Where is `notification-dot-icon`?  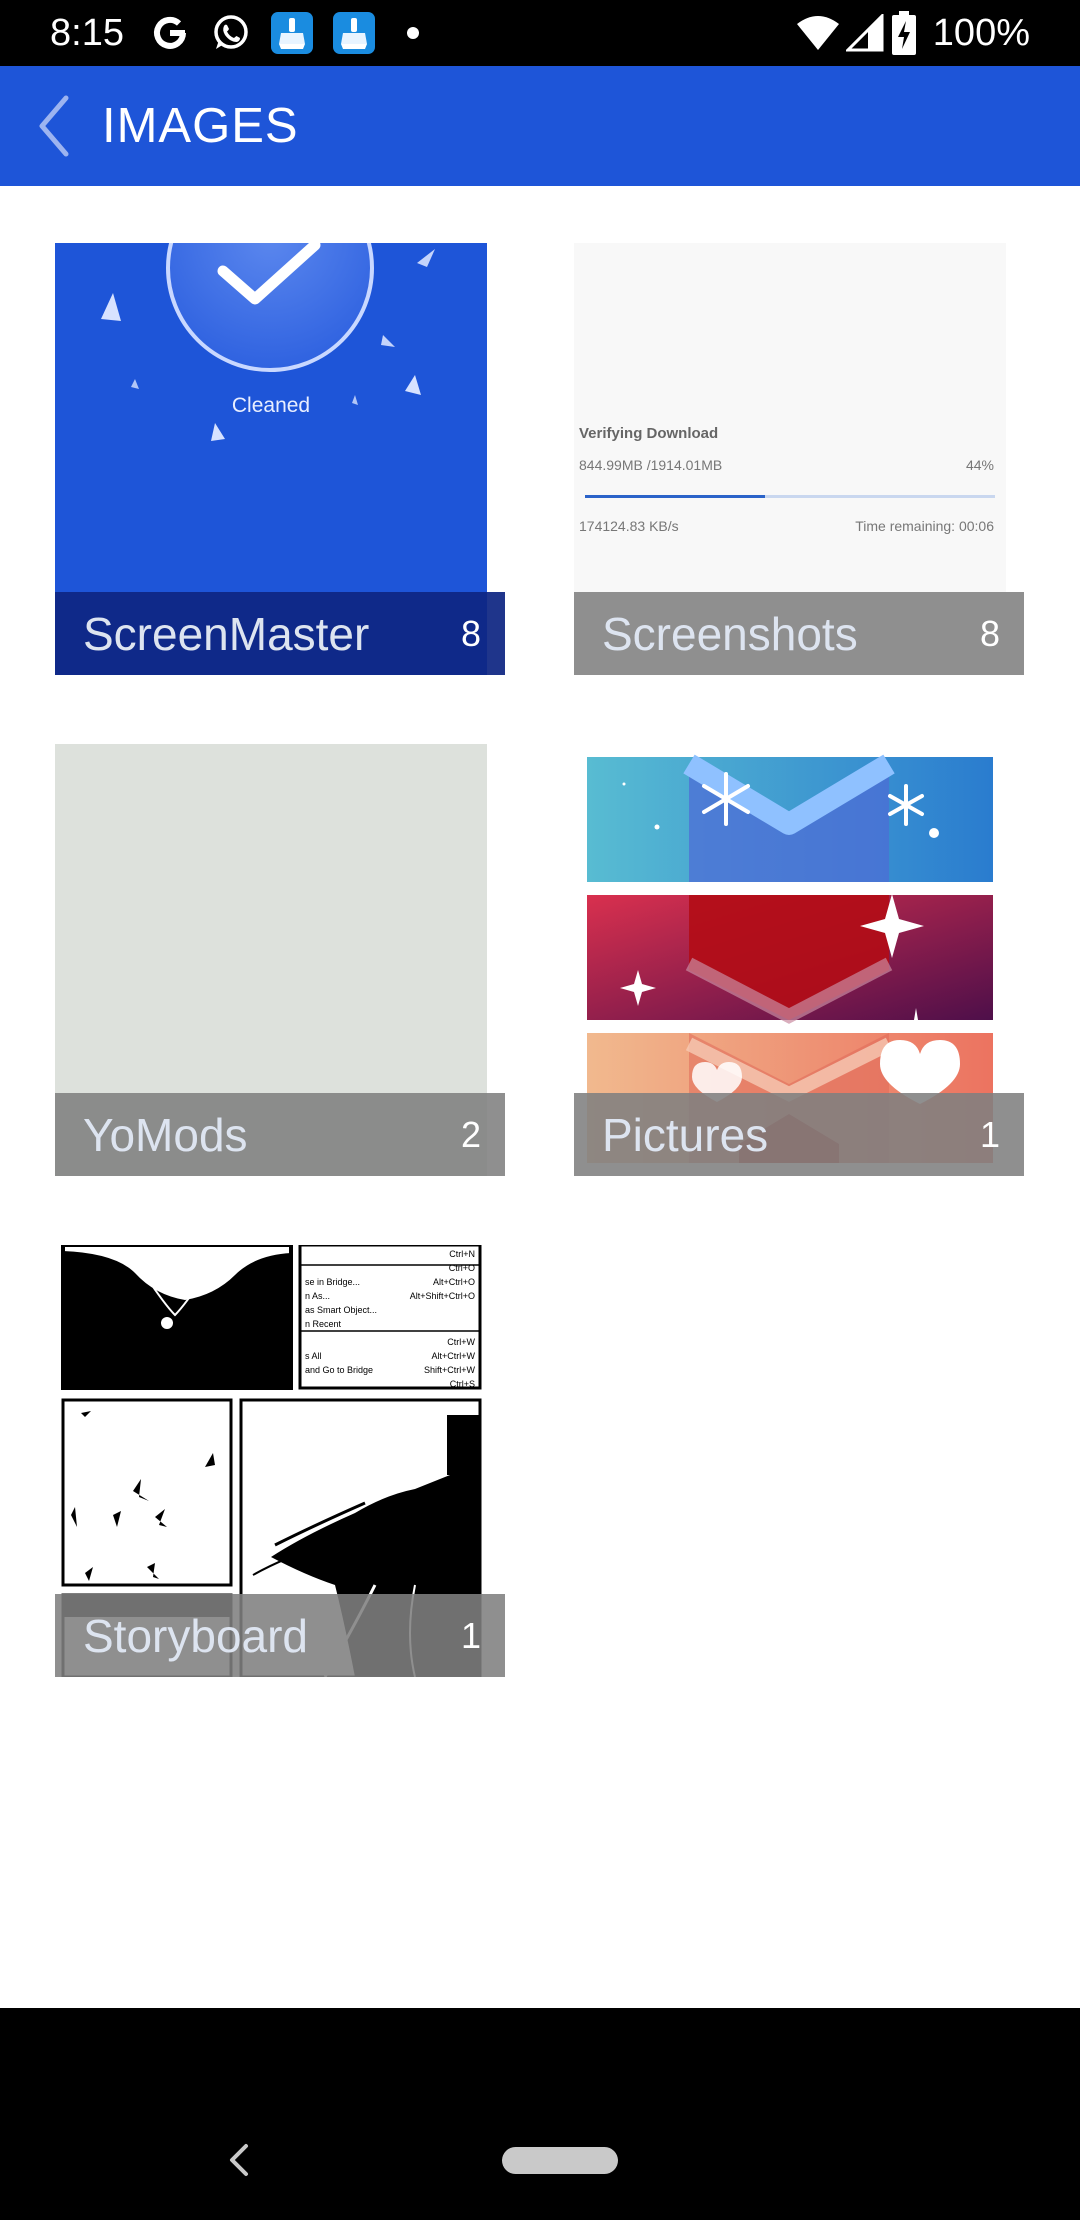
notification-dot-icon is located at coordinates (413, 35).